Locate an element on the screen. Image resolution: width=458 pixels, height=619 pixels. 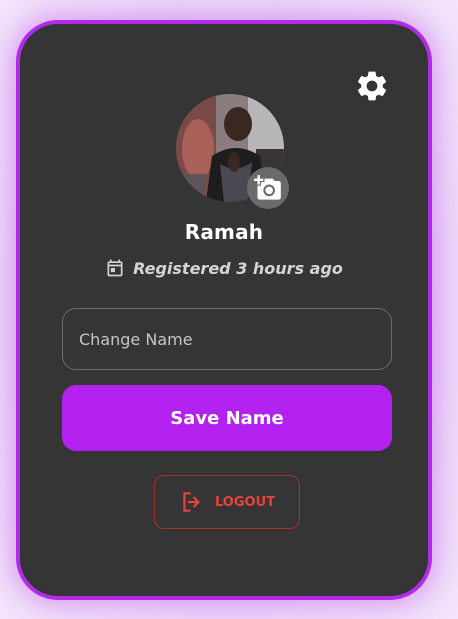
registered-text: Registered 3 hours ago is located at coordinates (238, 268).